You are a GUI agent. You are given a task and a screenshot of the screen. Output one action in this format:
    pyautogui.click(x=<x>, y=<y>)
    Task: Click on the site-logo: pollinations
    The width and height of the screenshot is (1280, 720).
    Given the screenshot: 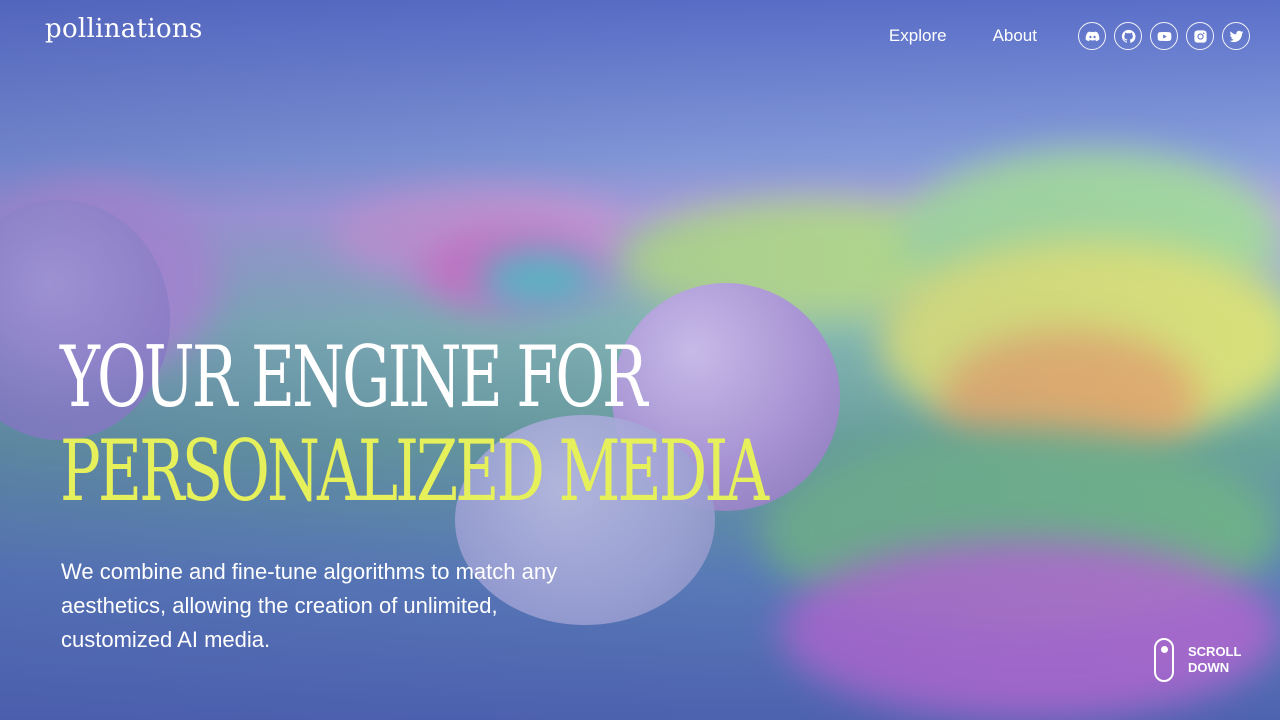 What is the action you would take?
    pyautogui.click(x=124, y=29)
    